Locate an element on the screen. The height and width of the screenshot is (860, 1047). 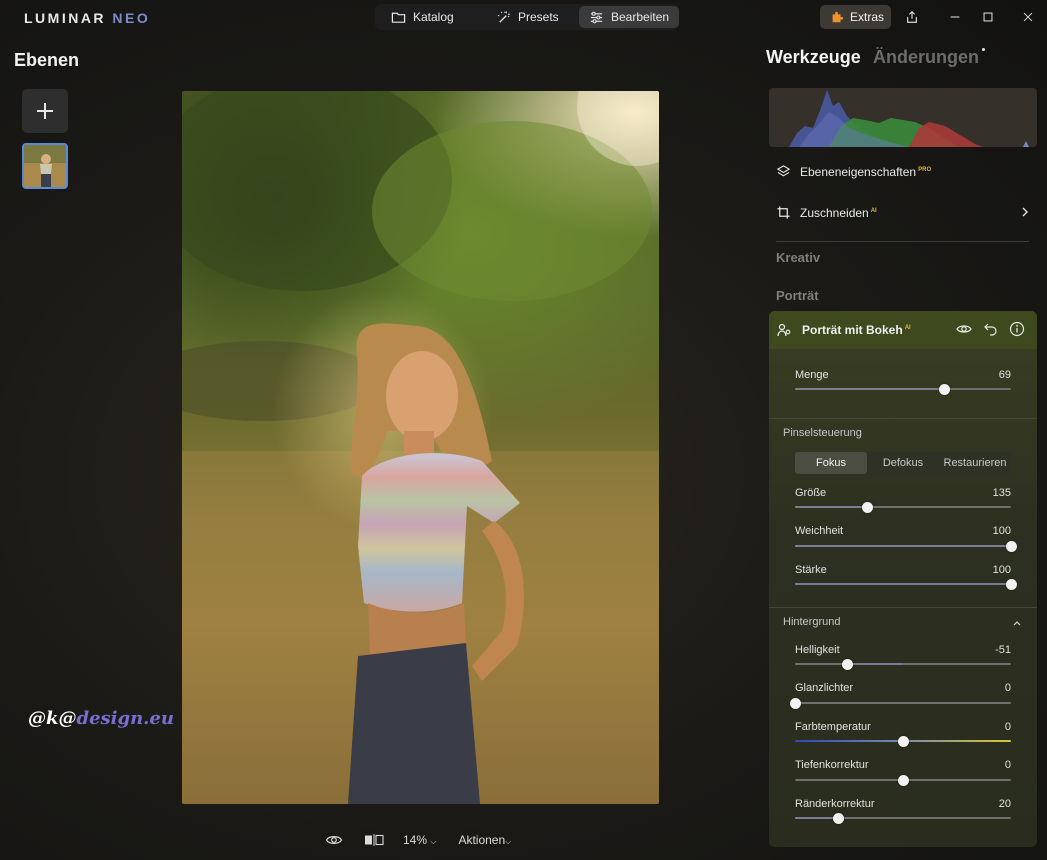
sliders-icon is located at coordinates (596, 17).